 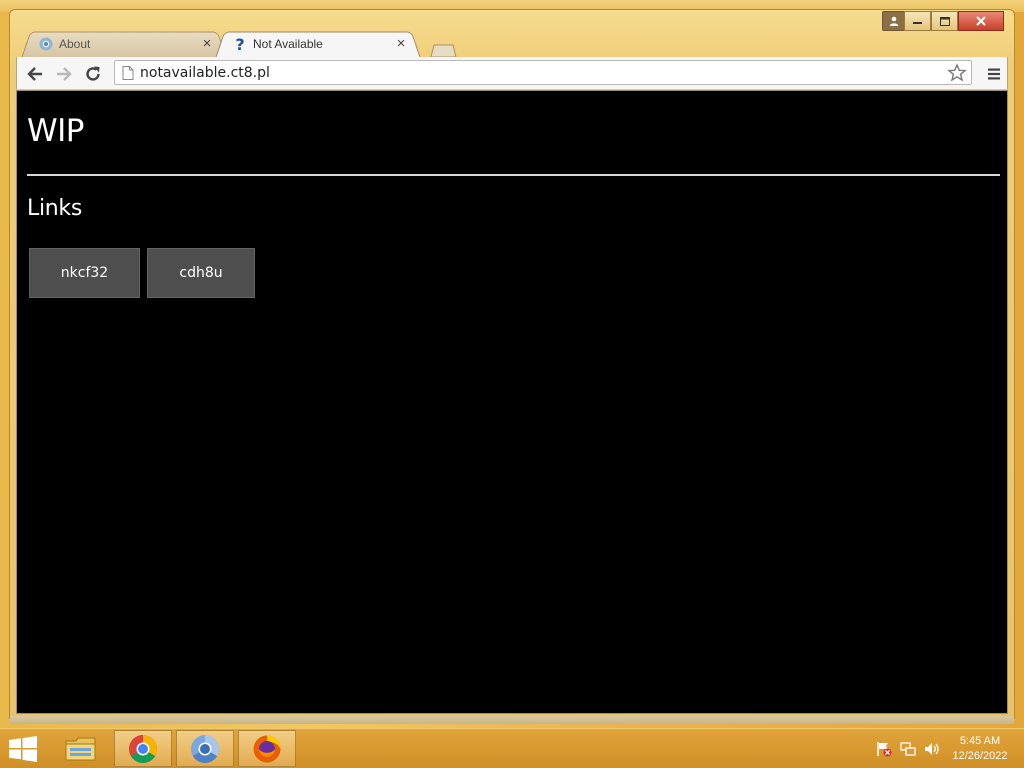 I want to click on action-center-flag-icon, so click(x=884, y=749).